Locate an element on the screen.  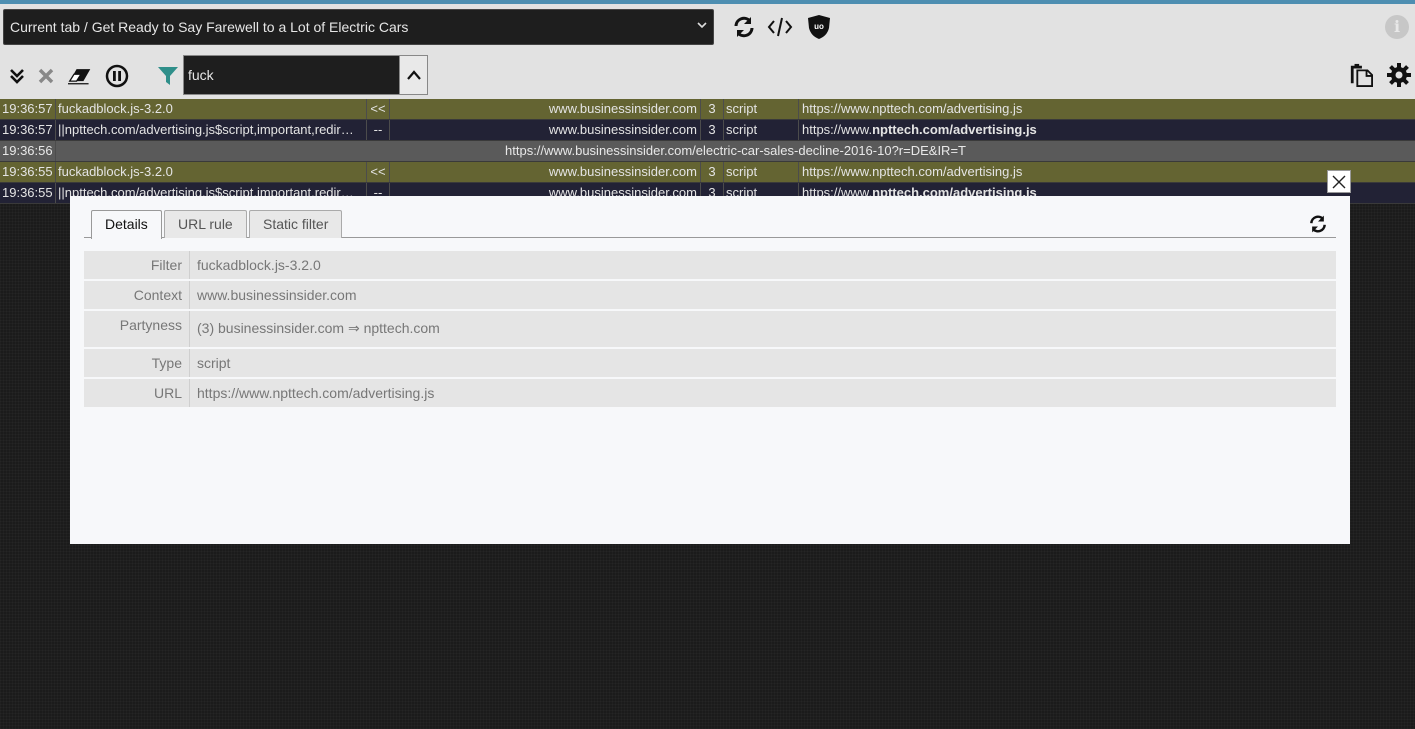
close-icon is located at coordinates (1339, 181).